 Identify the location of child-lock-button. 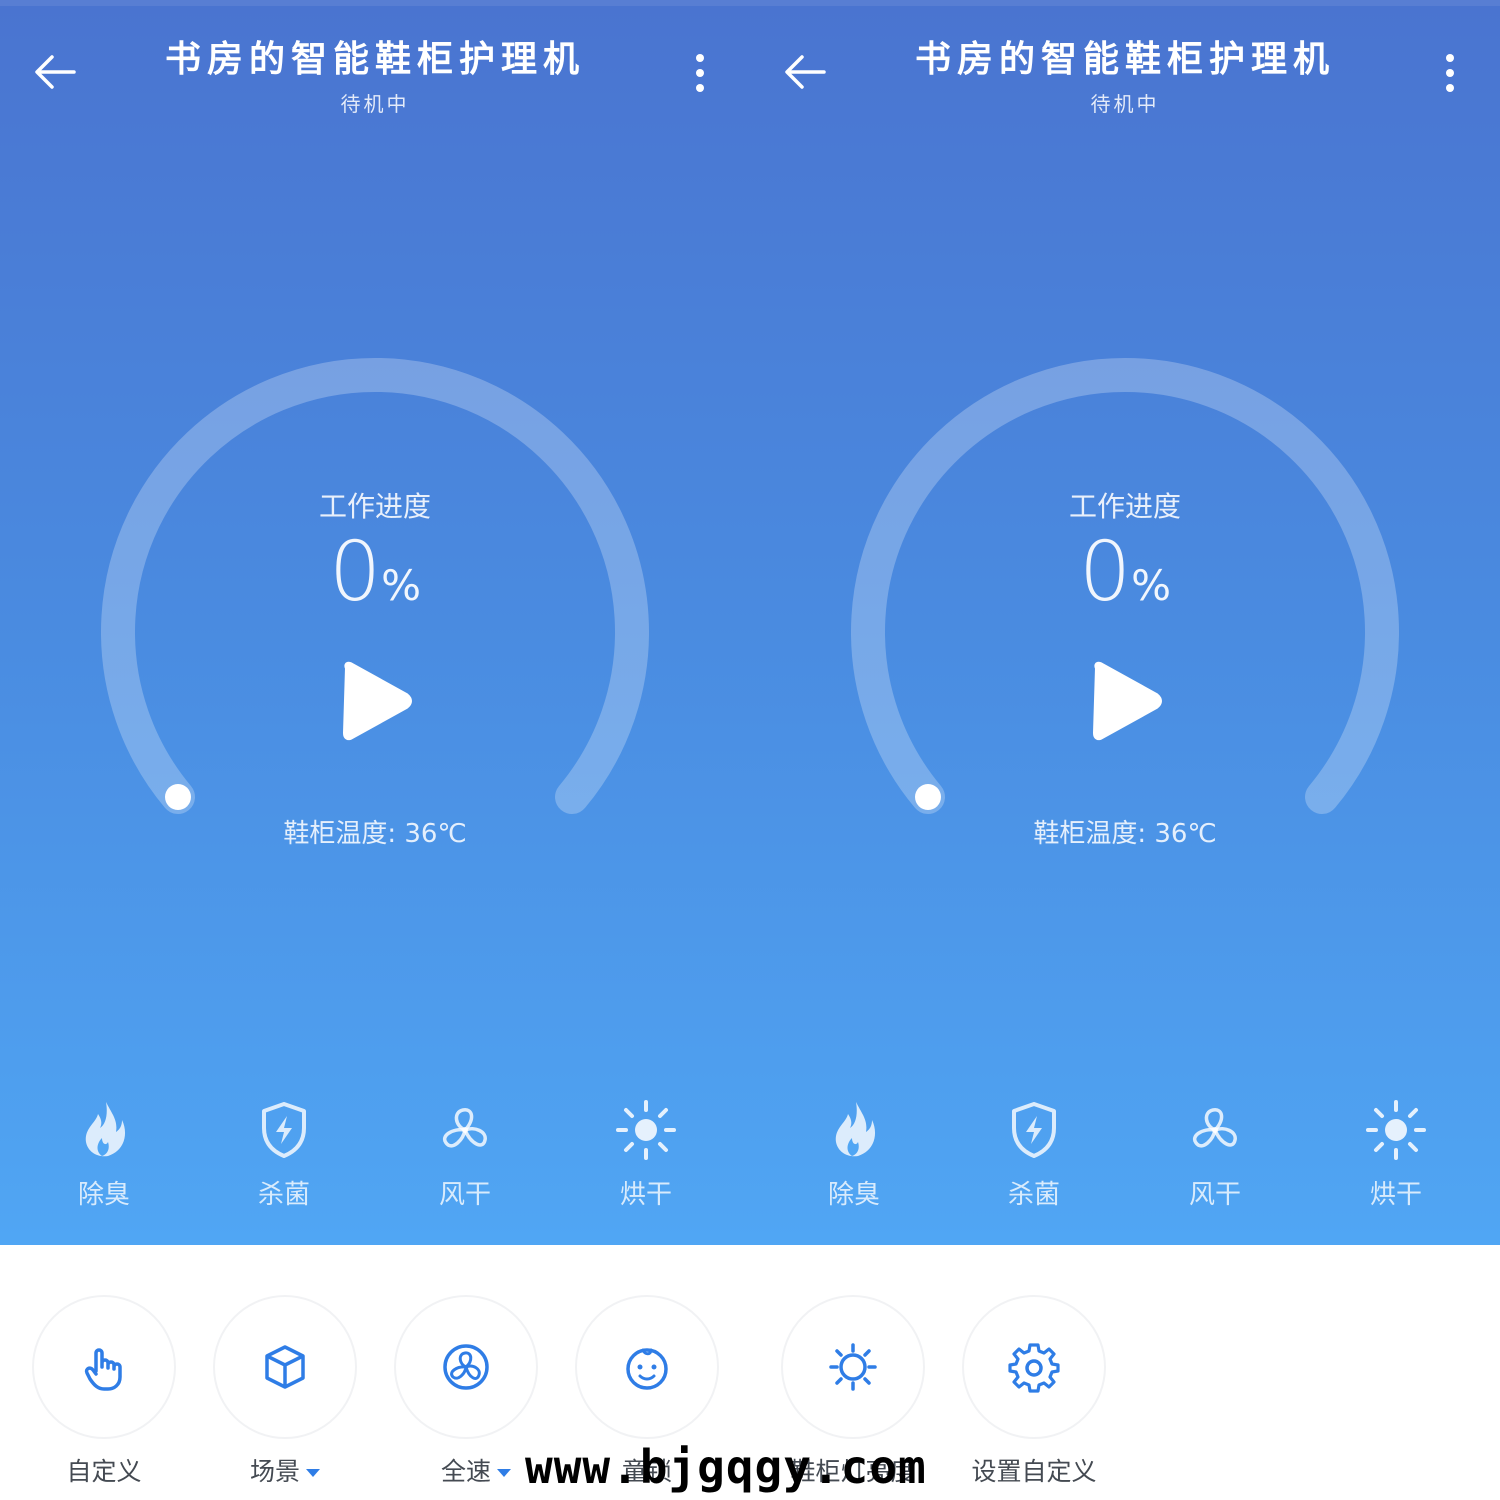
(647, 1367).